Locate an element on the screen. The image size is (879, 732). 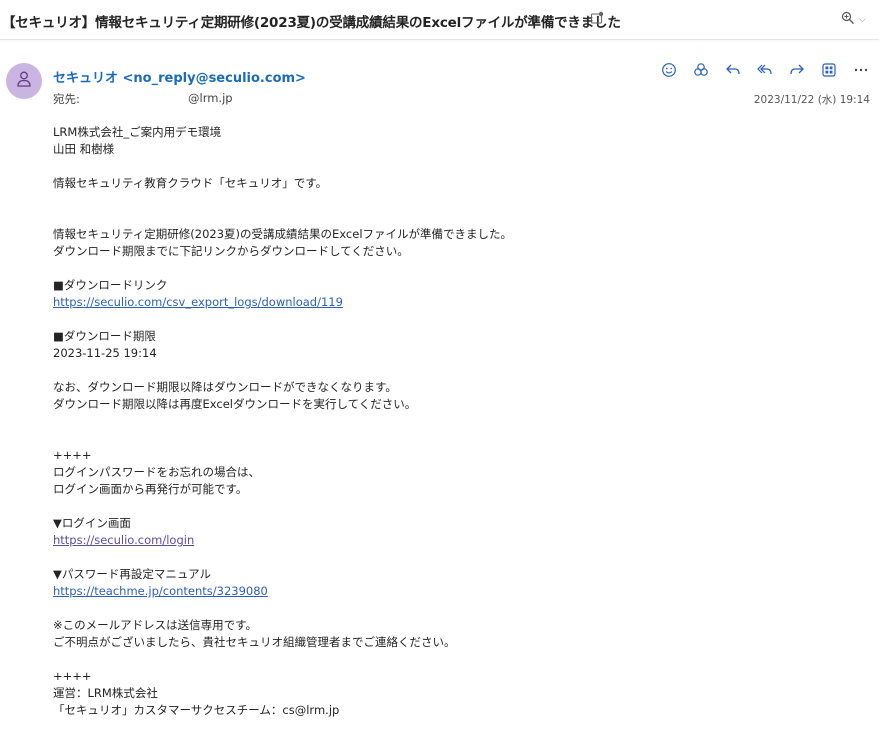
team-line: 「セキュリオ」カスタマーサクセスチーム：cs@lrm.jp is located at coordinates (196, 710).